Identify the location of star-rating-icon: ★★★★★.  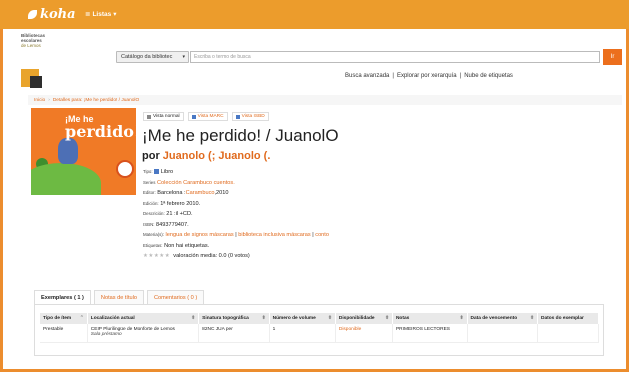
(156, 256).